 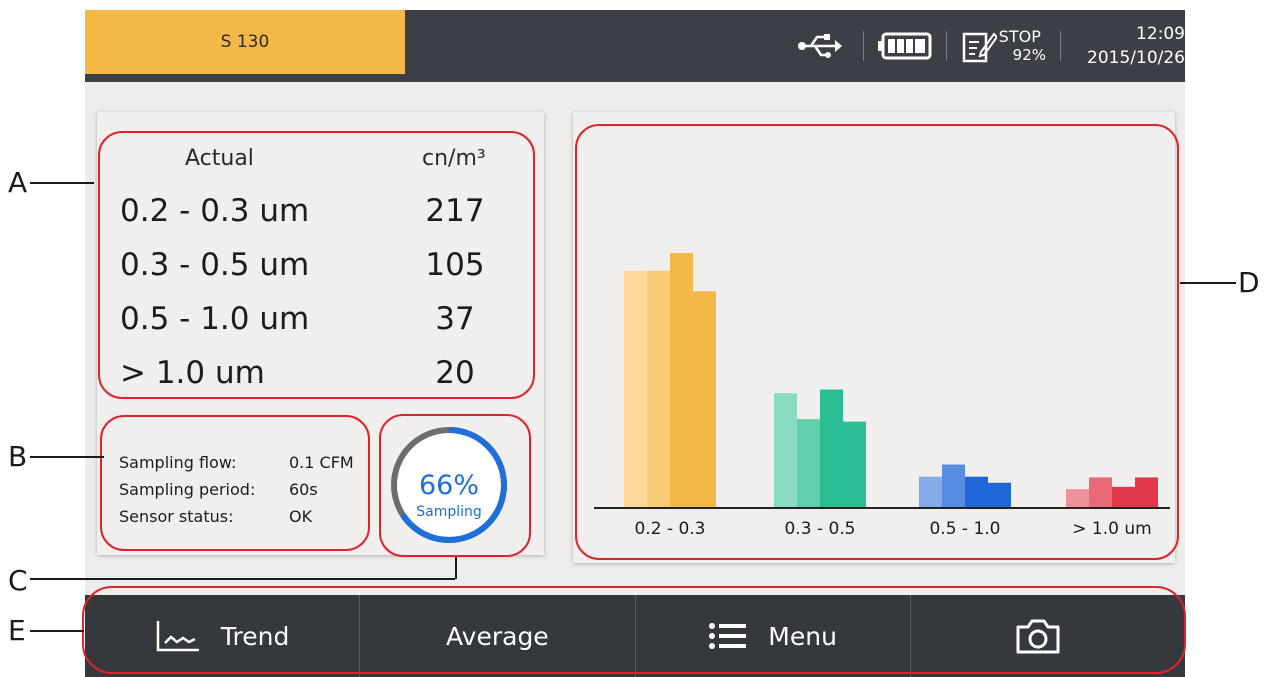 I want to click on status-bar: S 130 STOP 92% 12:09 2015/10/26, so click(x=635, y=46).